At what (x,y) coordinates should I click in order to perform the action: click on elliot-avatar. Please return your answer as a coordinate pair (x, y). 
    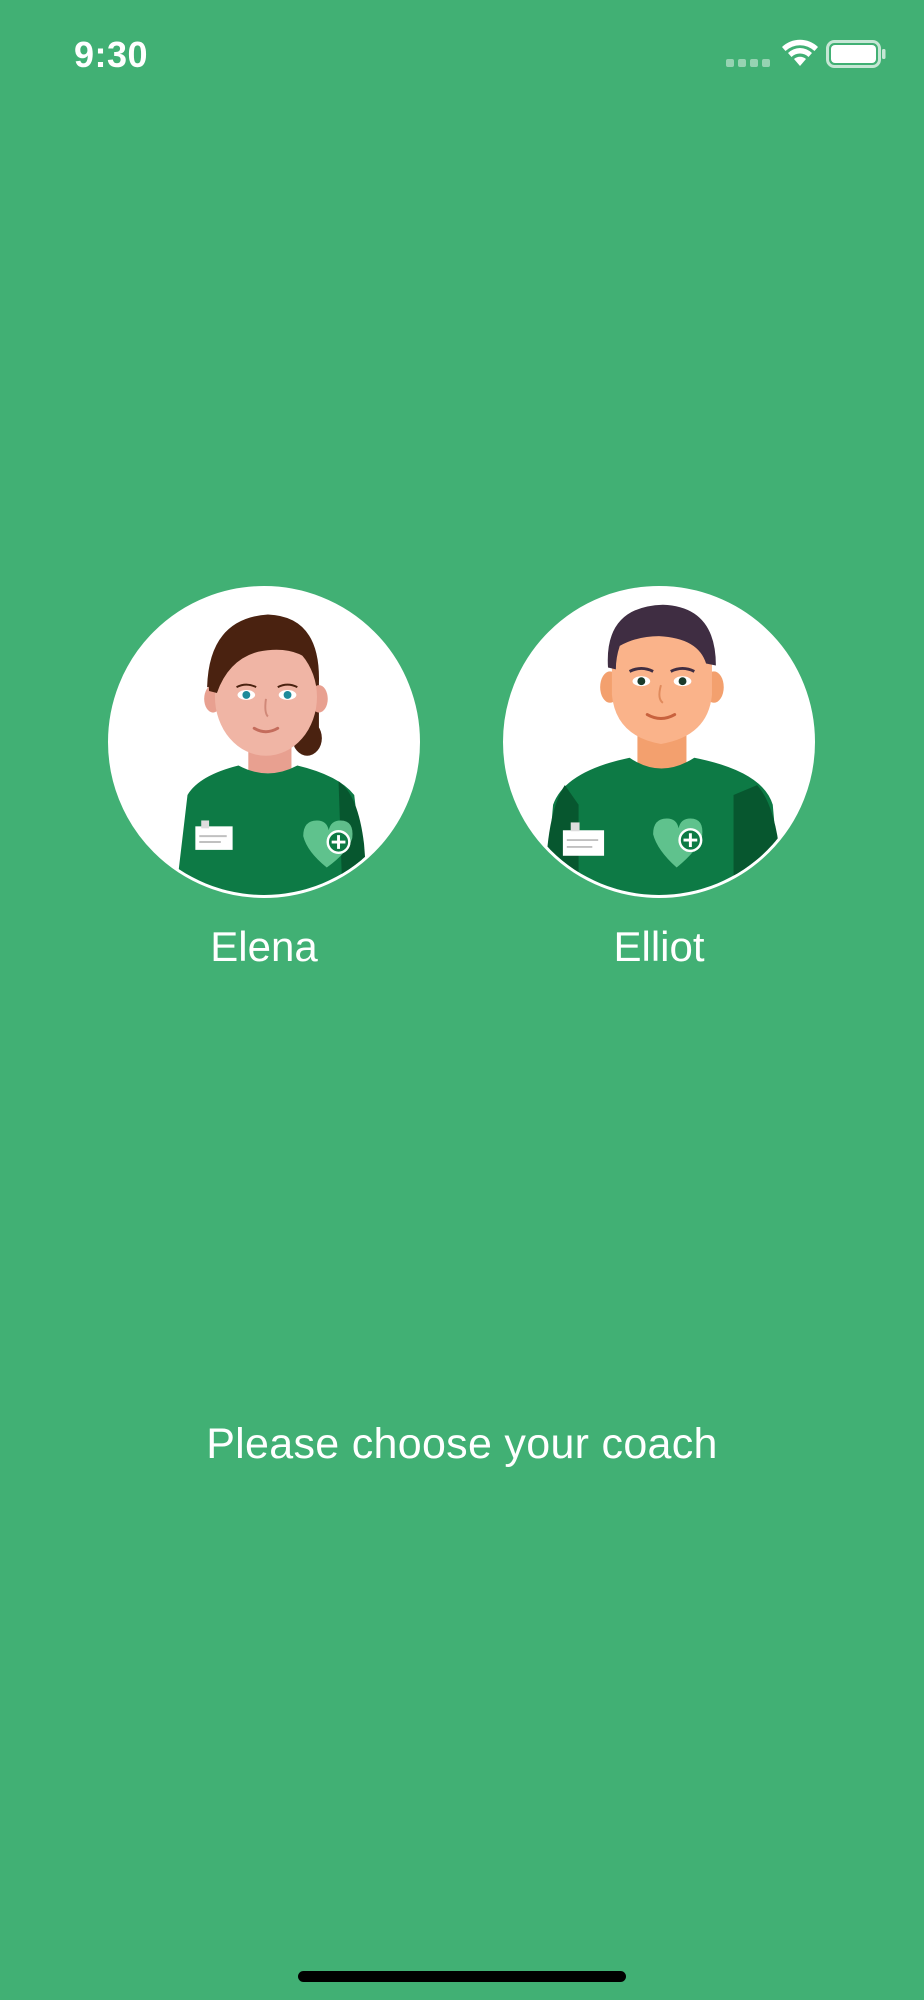
    Looking at the image, I should click on (659, 742).